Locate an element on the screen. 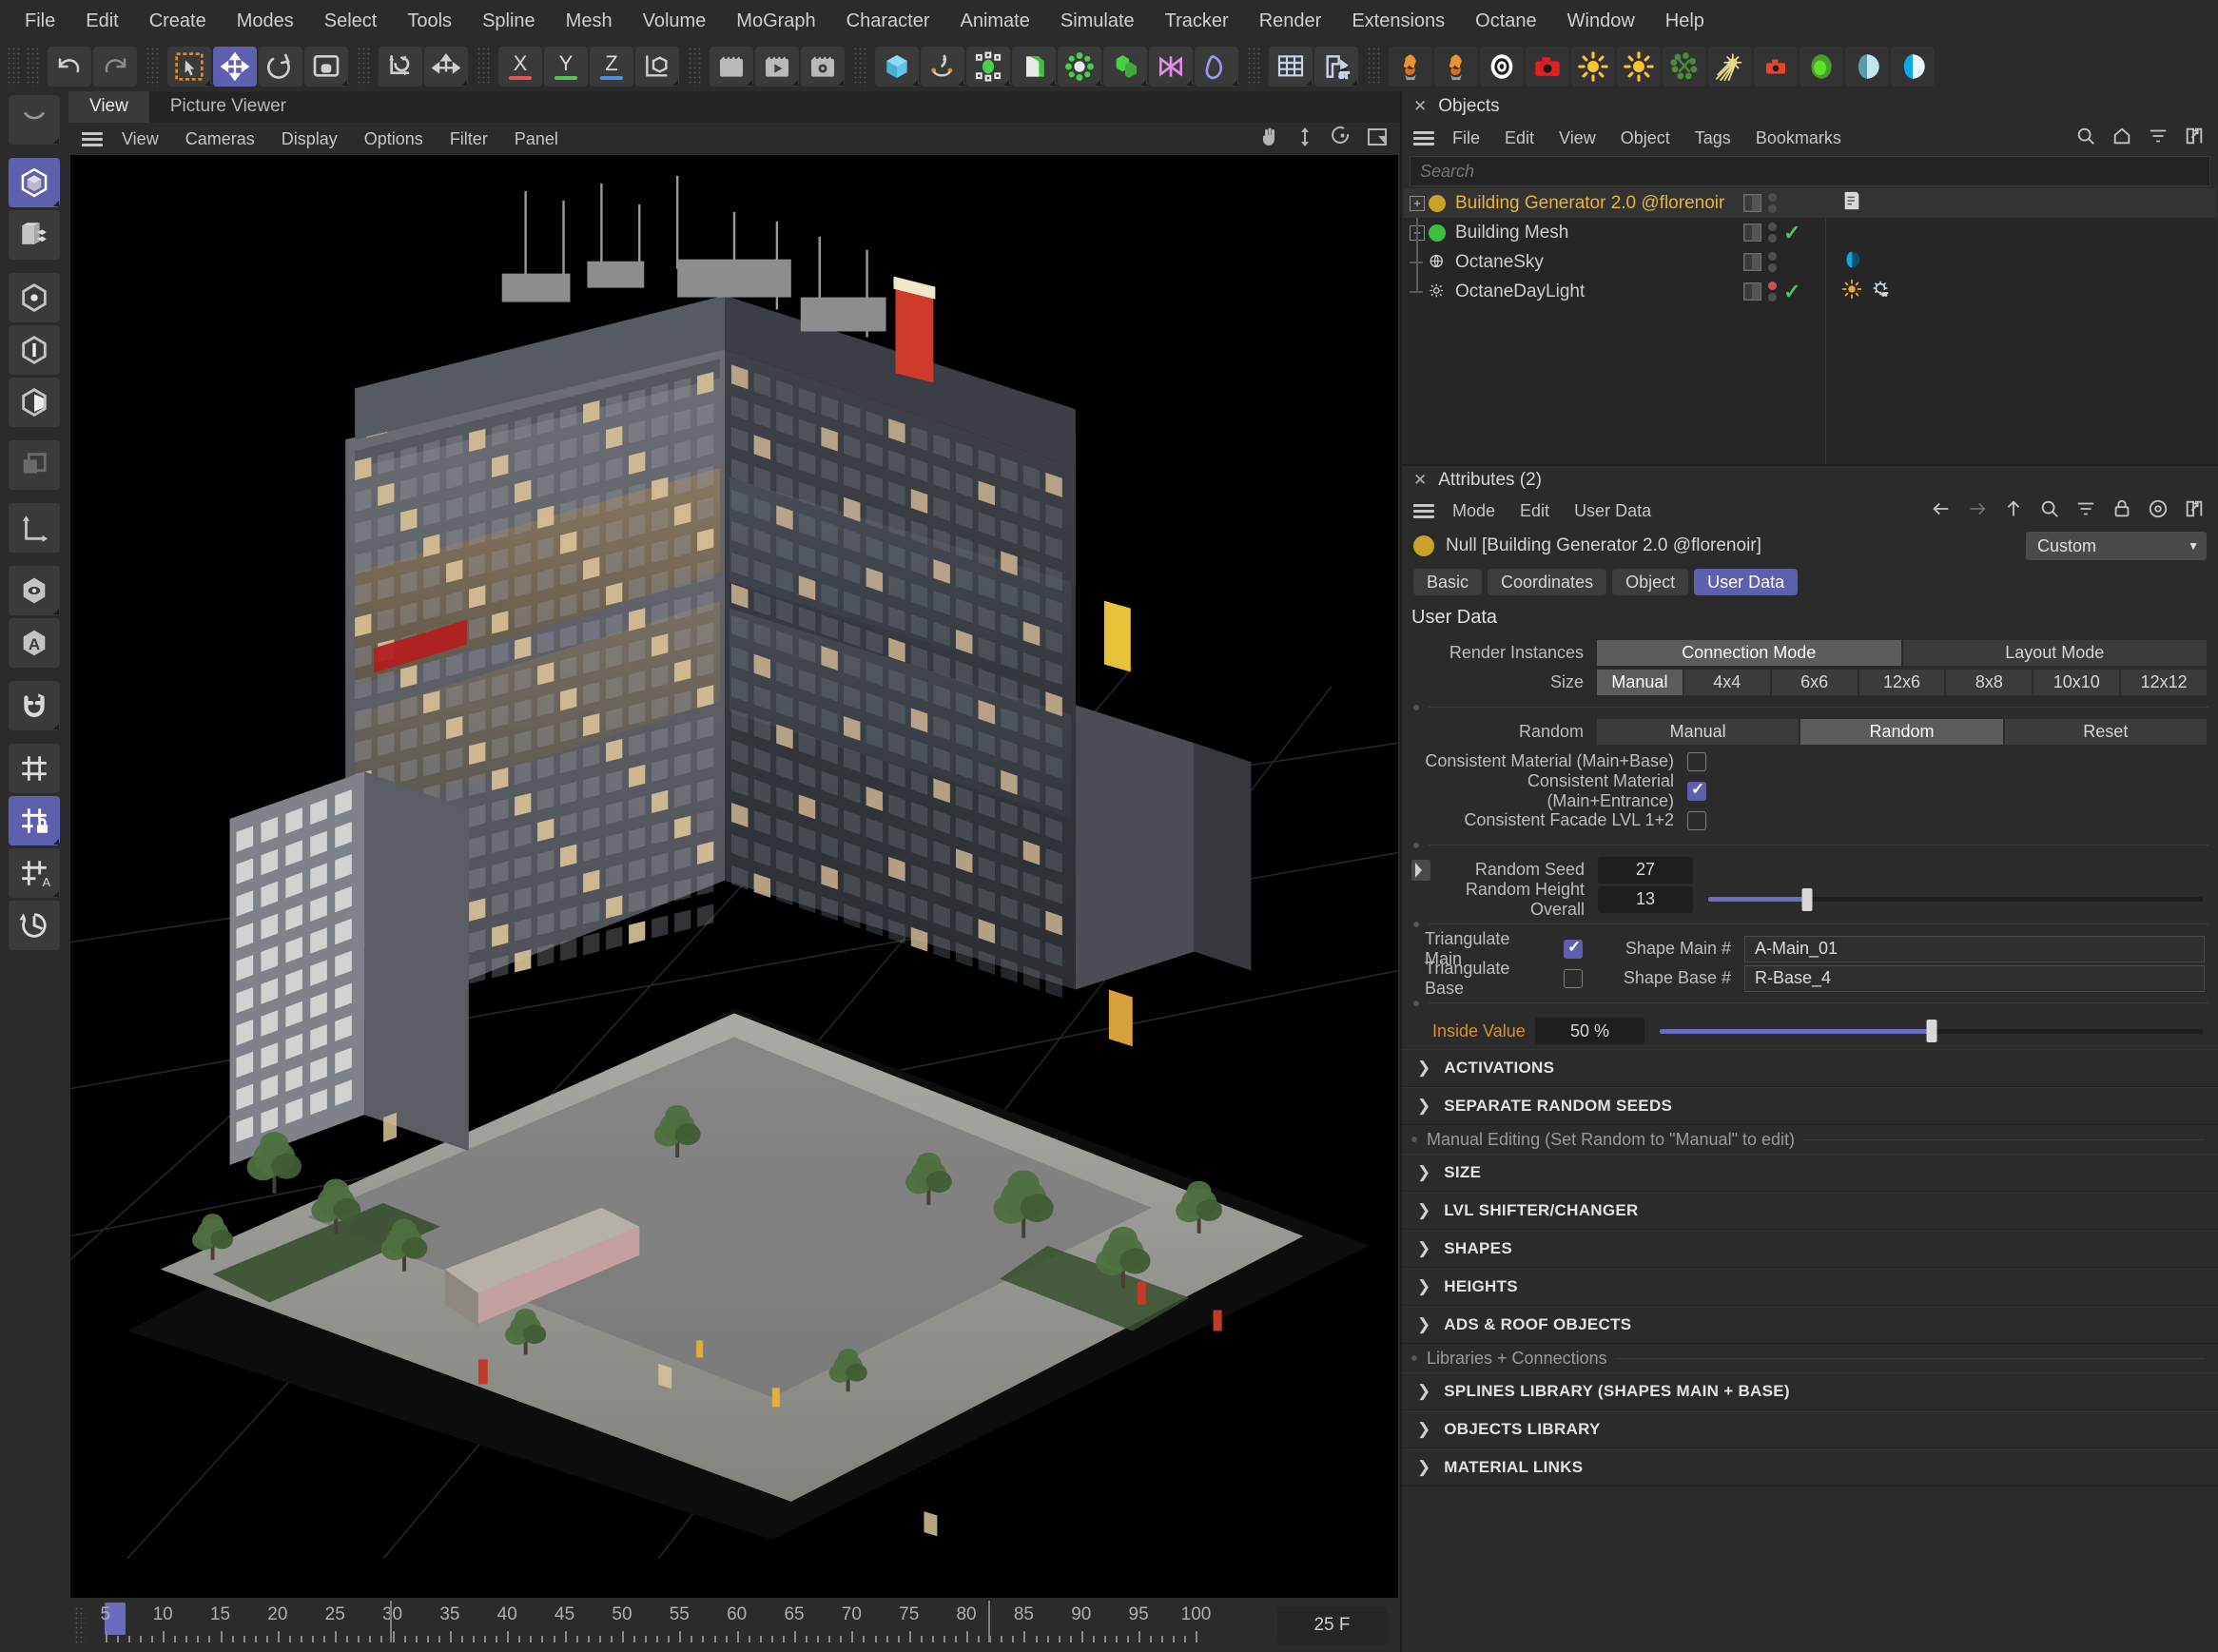  objects-close-icon: ✕ is located at coordinates (1420, 106).